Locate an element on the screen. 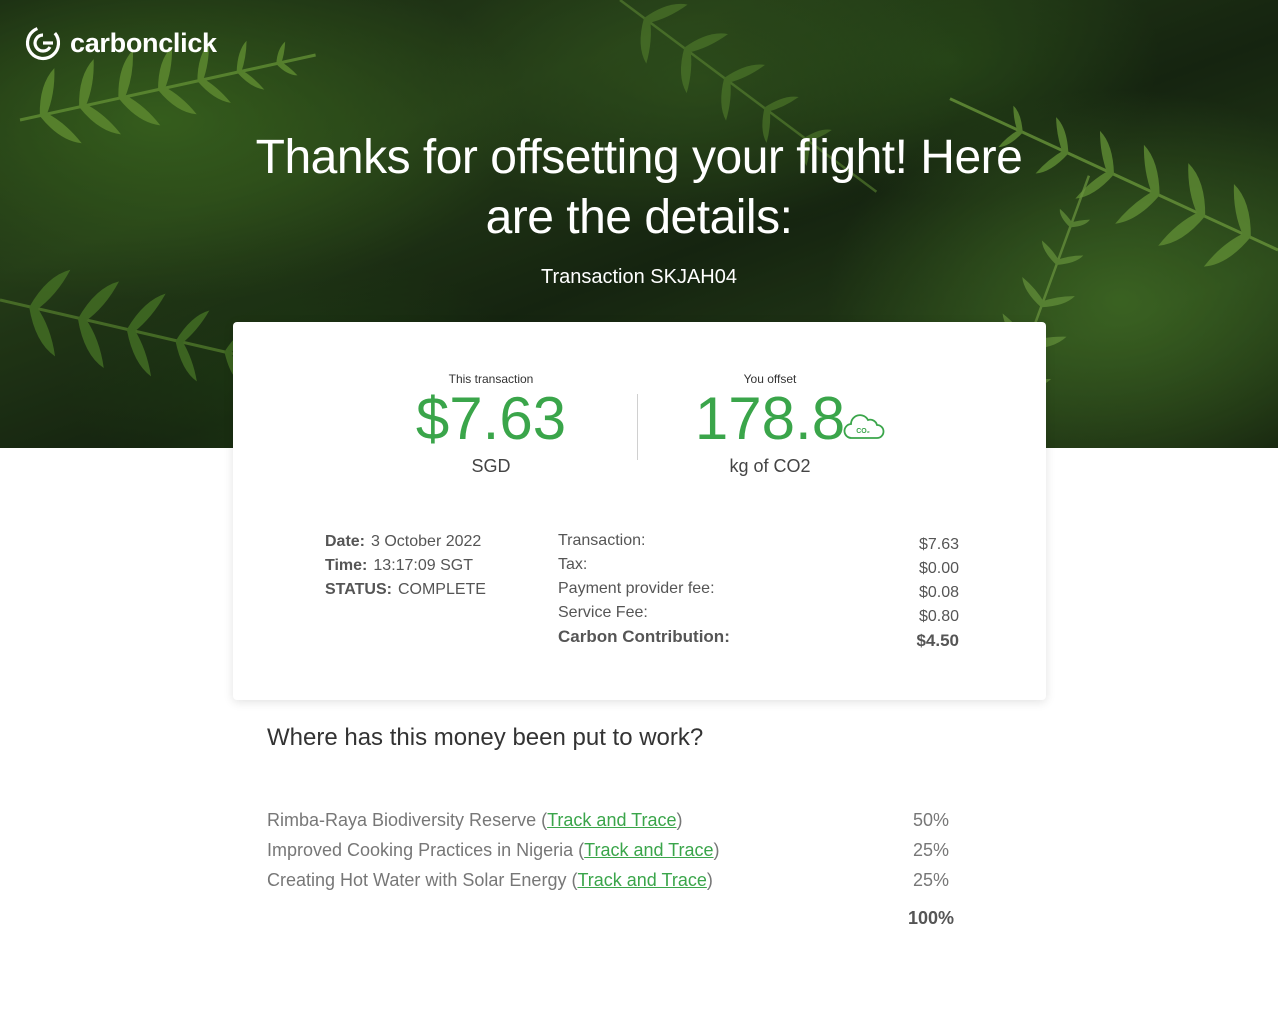 This screenshot has height=1027, width=1278. project-percent: 50% is located at coordinates (930, 820).